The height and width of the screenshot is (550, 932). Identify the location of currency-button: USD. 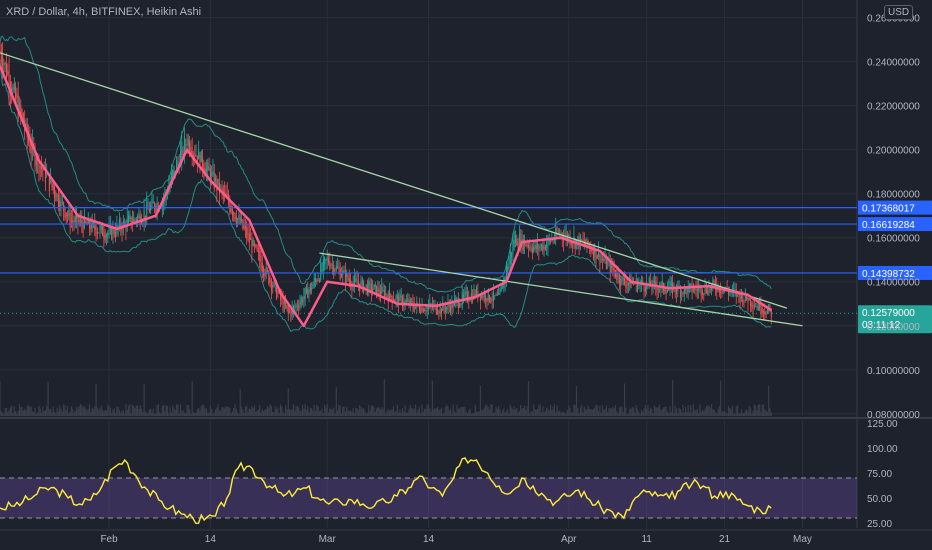
(899, 12).